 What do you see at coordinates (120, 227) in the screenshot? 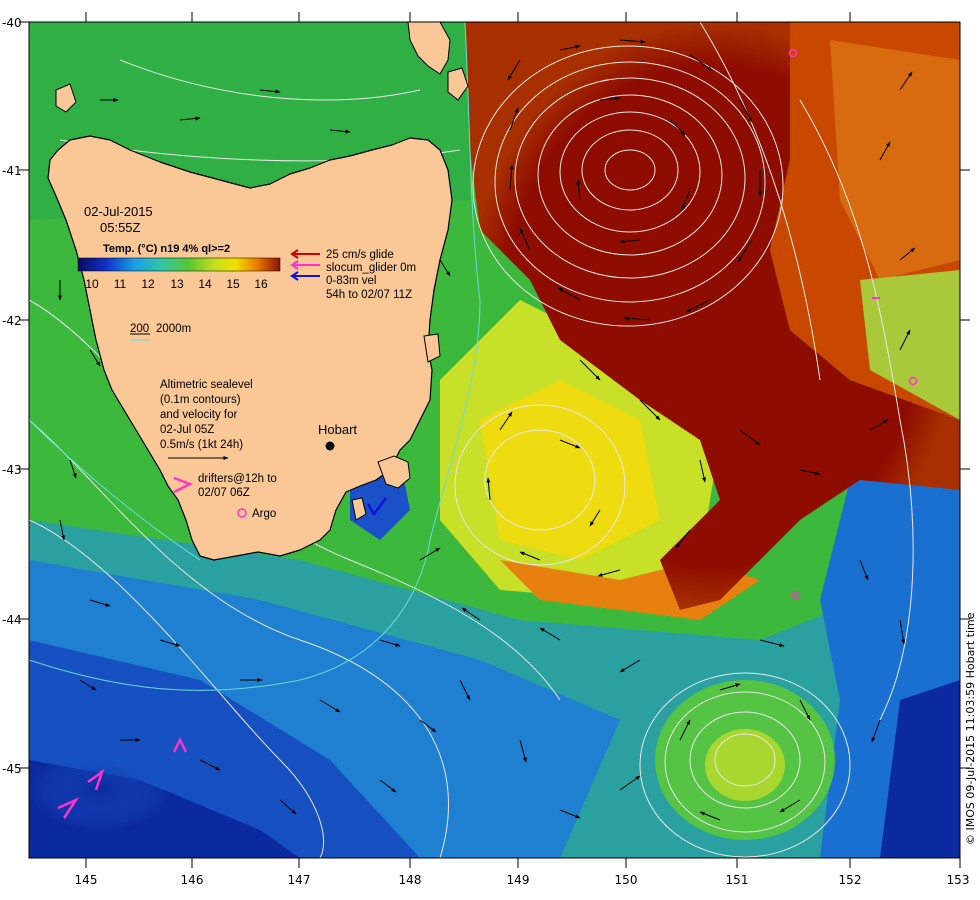
I see `header-time: 05:55Z` at bounding box center [120, 227].